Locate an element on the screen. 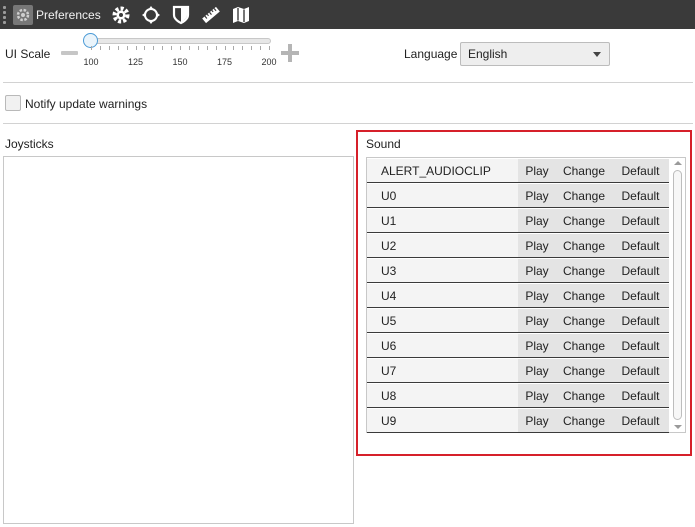 The height and width of the screenshot is (527, 695). toolbar-grip is located at coordinates (7, 15).